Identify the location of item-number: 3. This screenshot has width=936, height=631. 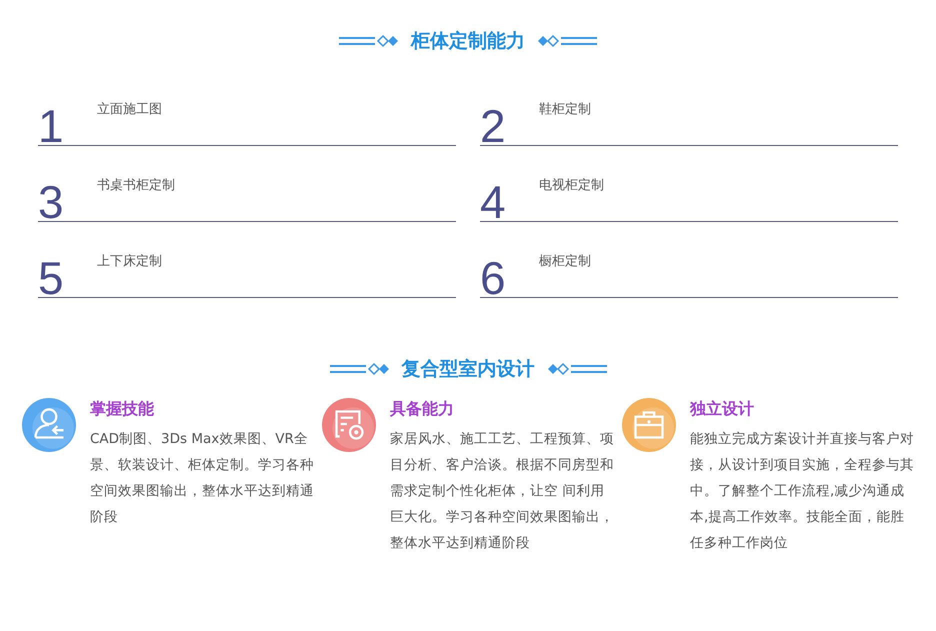
(51, 202).